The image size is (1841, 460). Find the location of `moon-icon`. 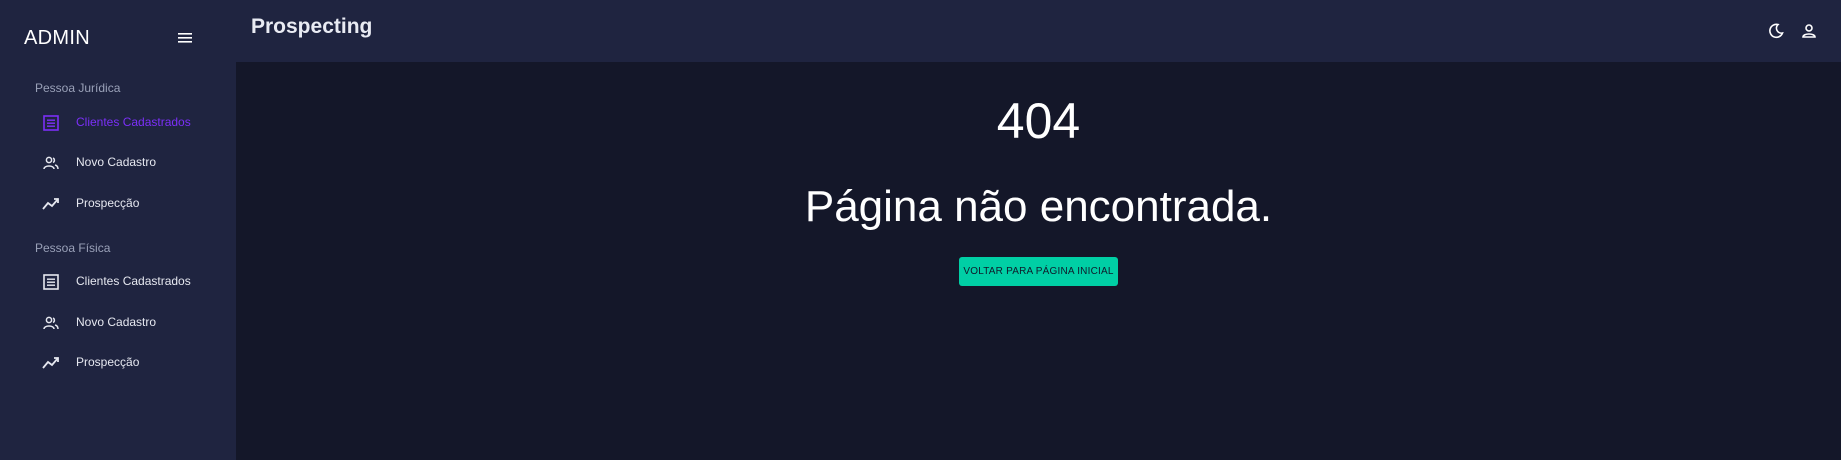

moon-icon is located at coordinates (1776, 31).